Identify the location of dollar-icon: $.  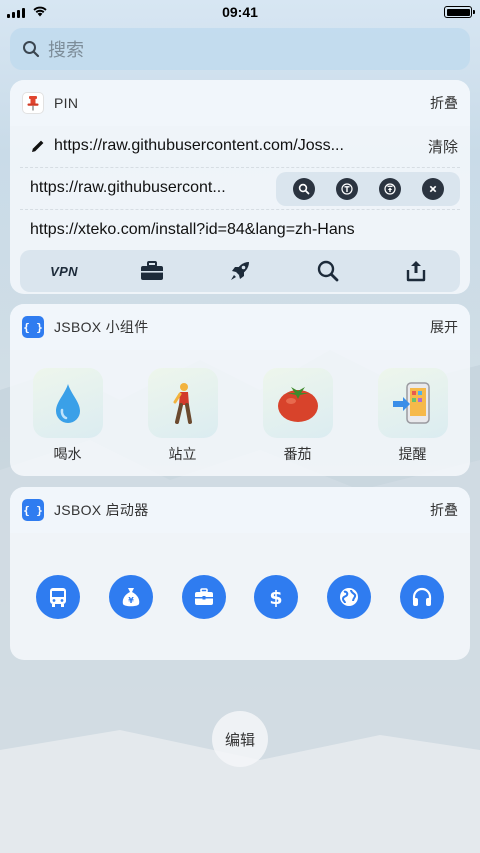
(276, 597).